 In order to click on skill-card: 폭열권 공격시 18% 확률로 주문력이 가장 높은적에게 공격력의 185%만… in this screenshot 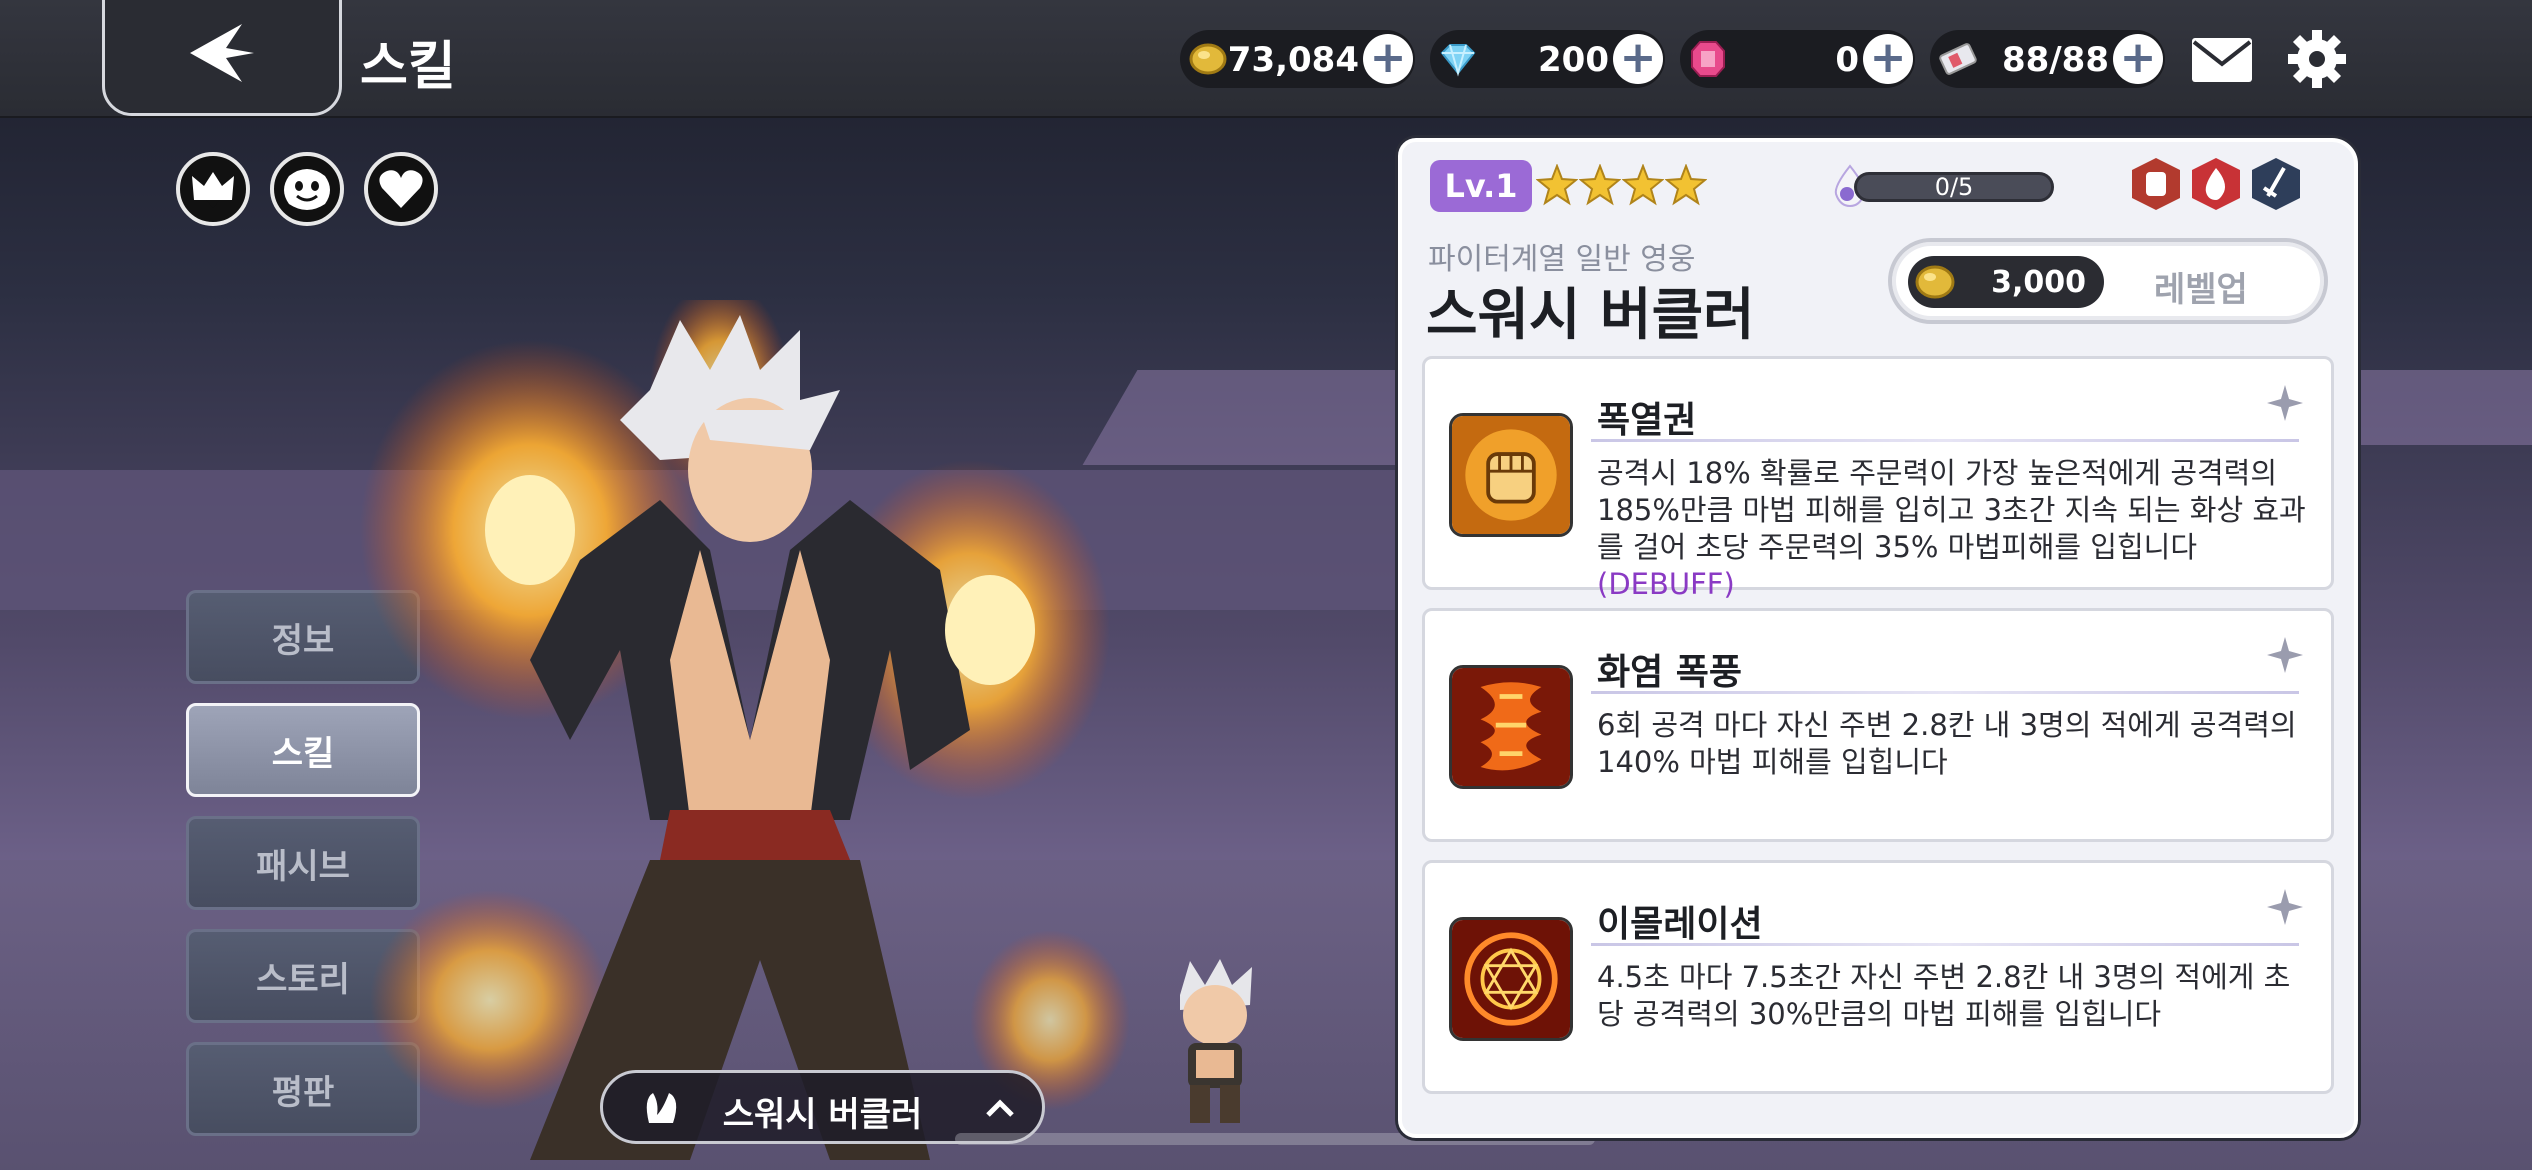, I will do `click(1878, 478)`.